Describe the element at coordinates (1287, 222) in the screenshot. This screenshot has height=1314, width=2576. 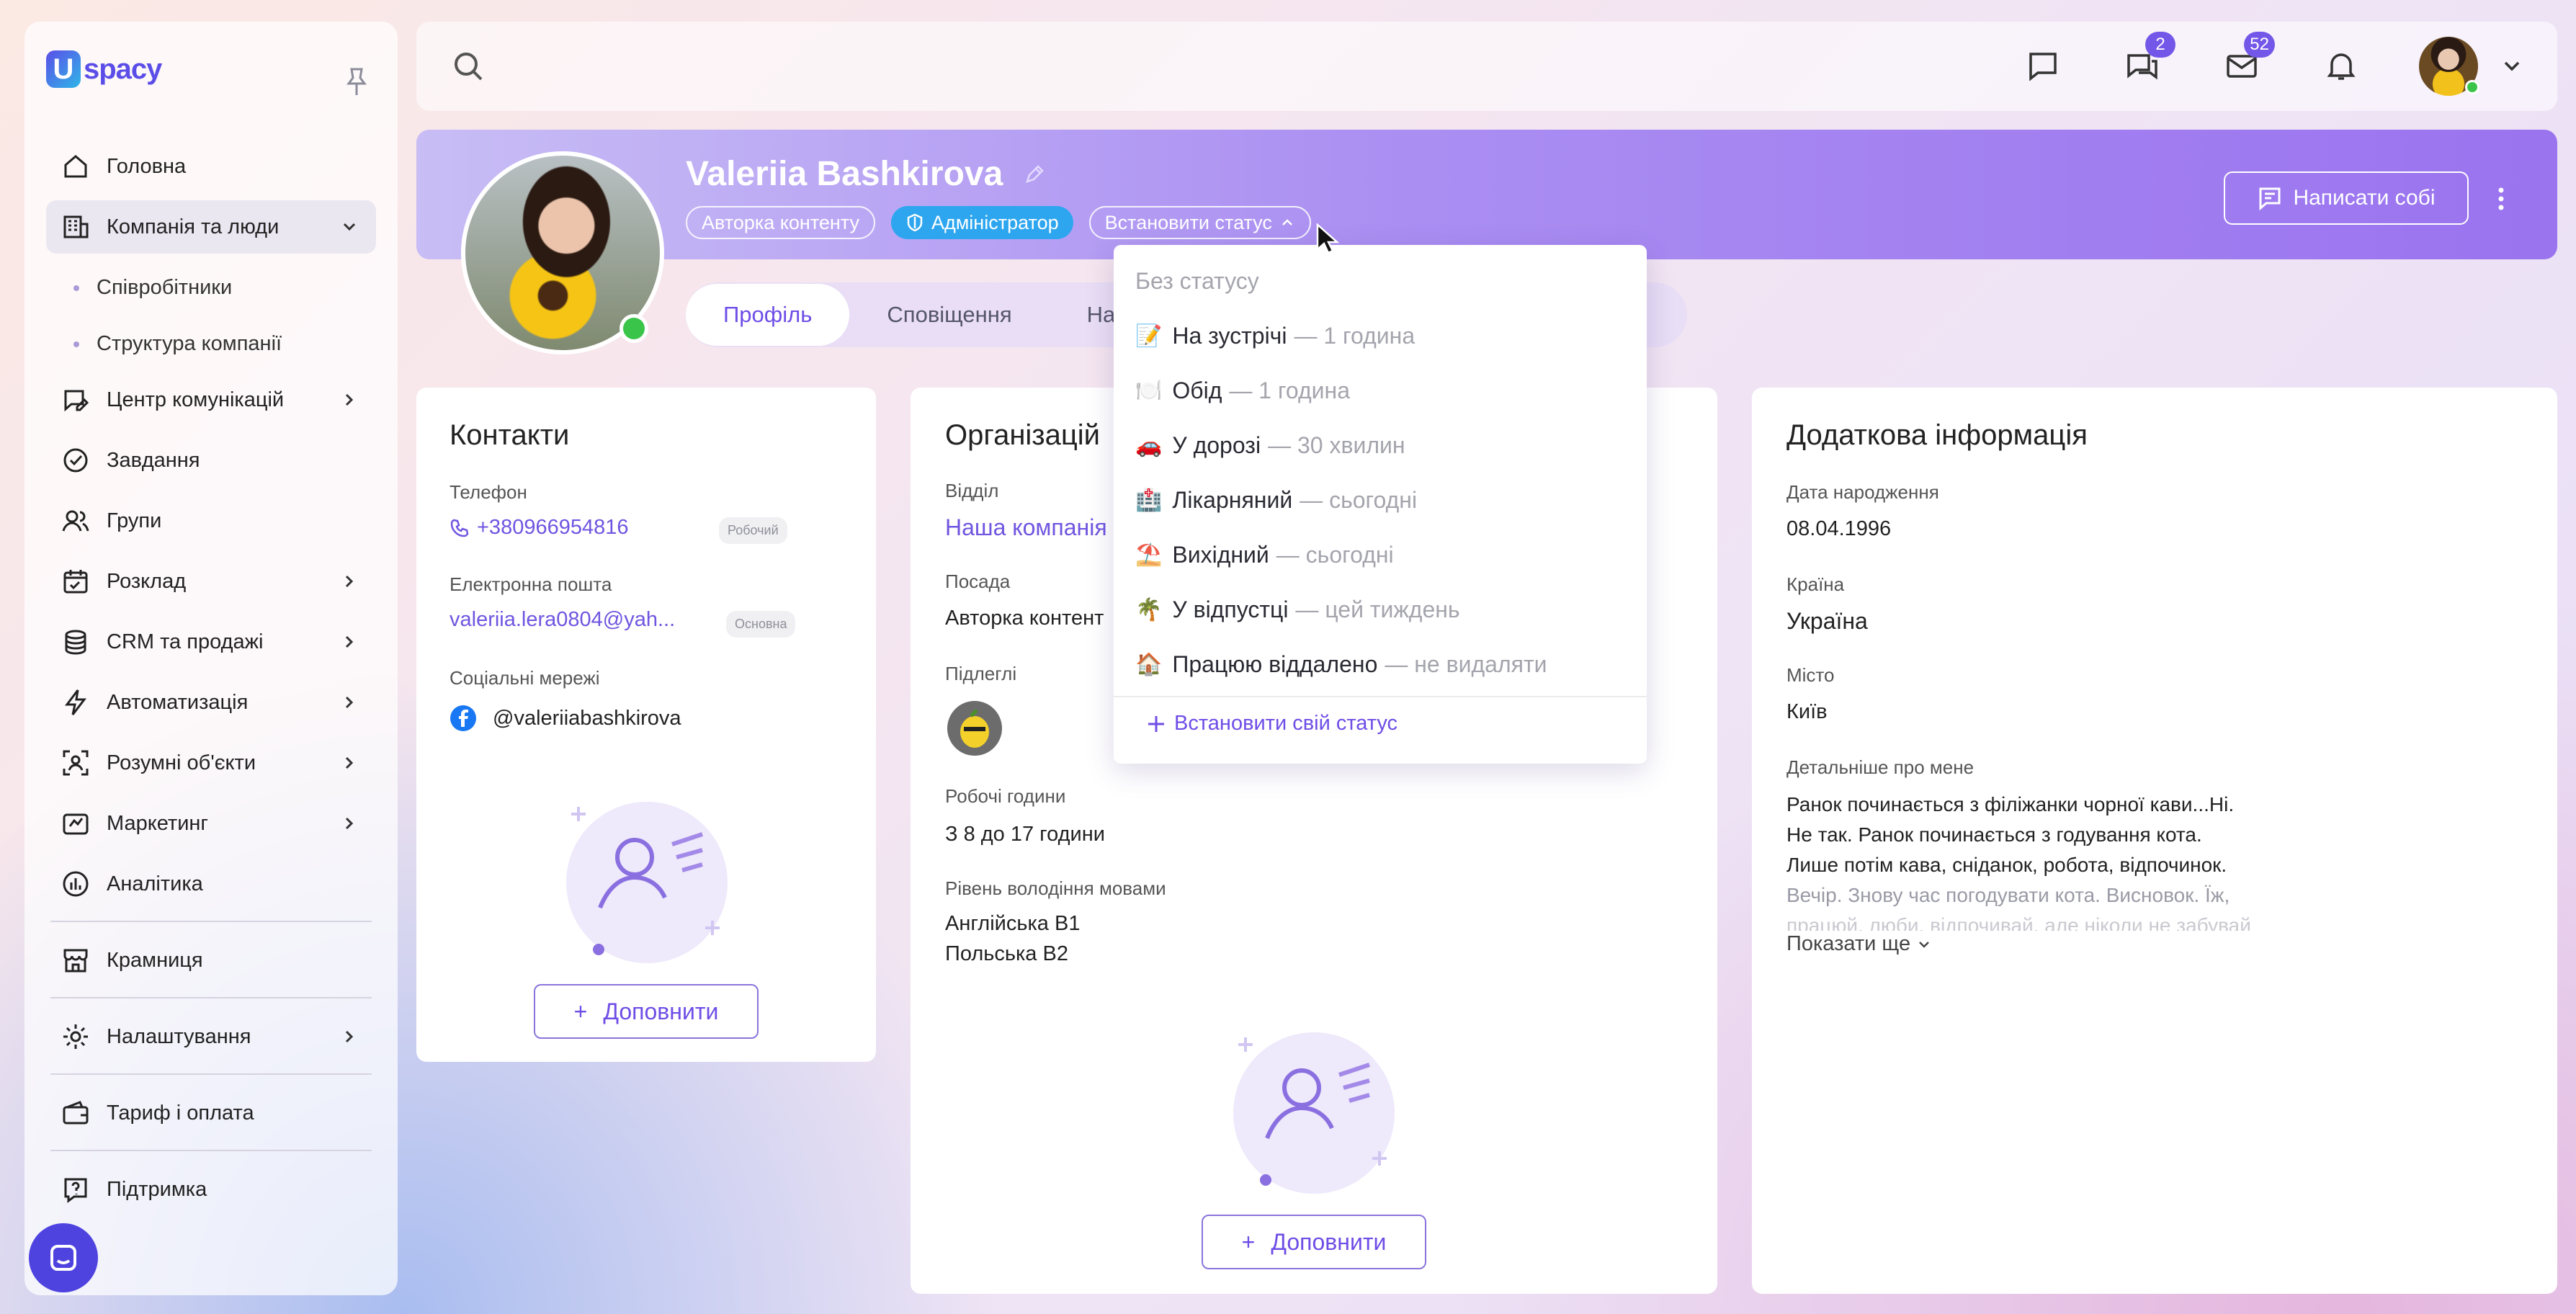
I see `chevron-up-icon` at that location.